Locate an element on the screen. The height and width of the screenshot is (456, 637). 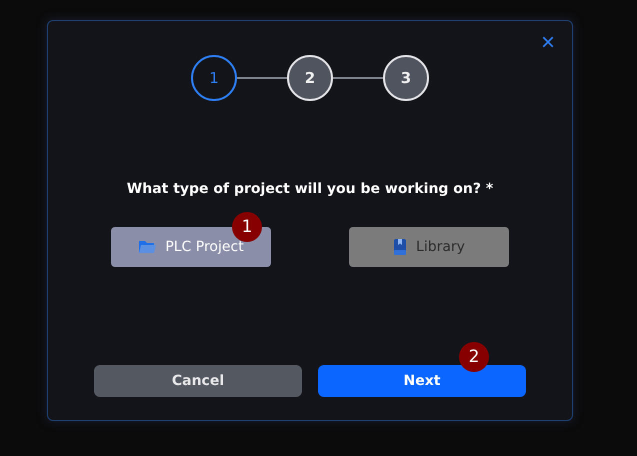
cancel-button: Cancel is located at coordinates (198, 381).